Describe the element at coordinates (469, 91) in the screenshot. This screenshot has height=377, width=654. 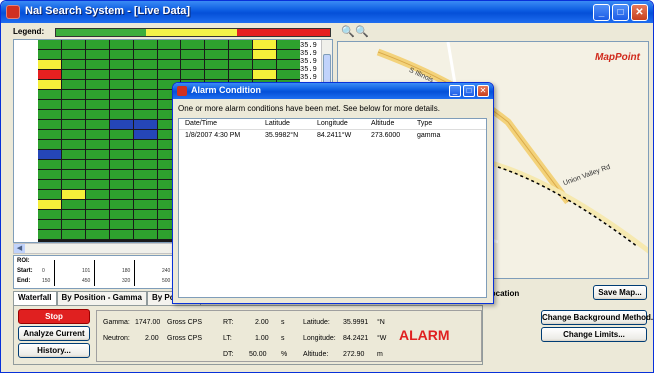
I see `dialog-maximize-button: □` at that location.